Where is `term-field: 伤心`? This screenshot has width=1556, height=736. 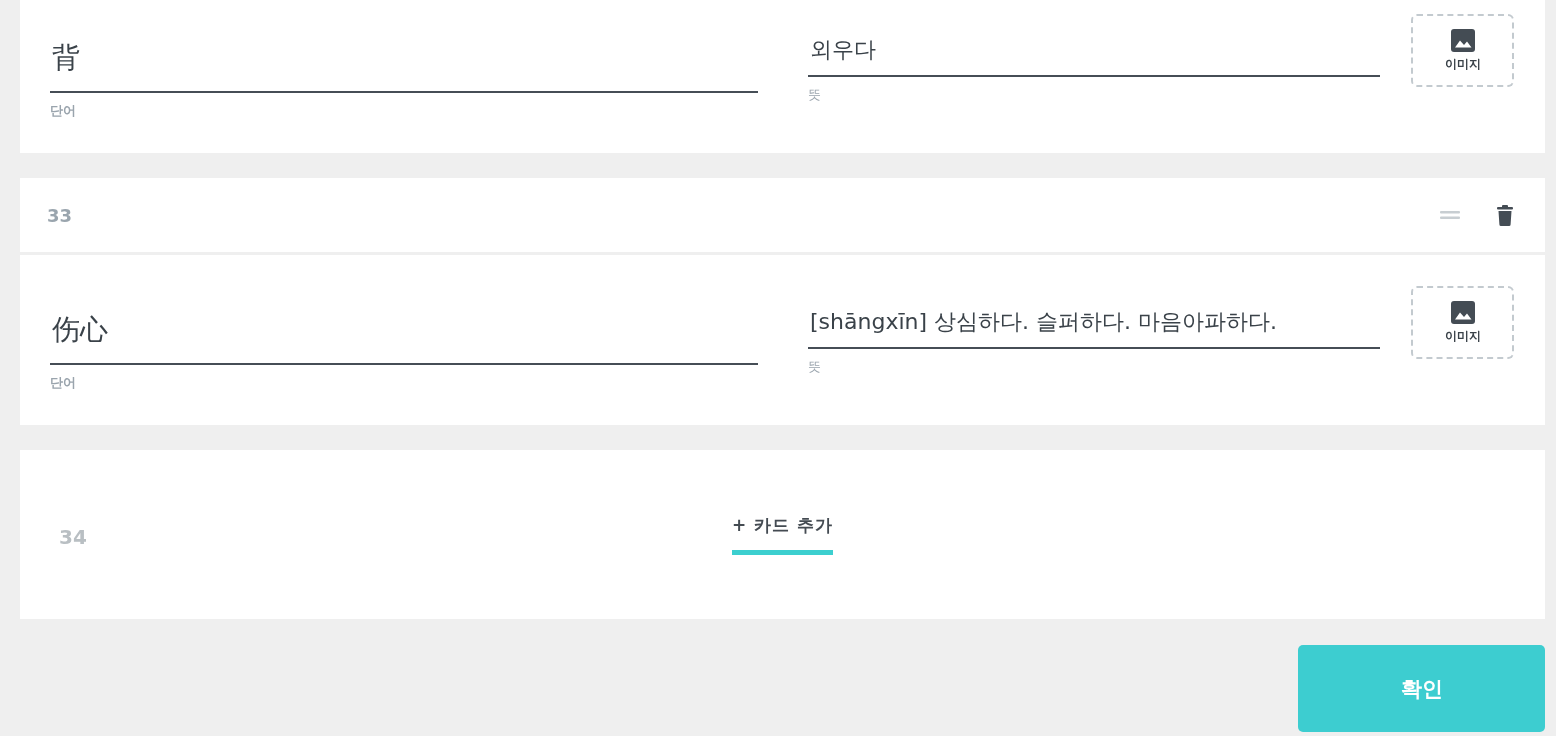
term-field: 伤心 is located at coordinates (404, 331).